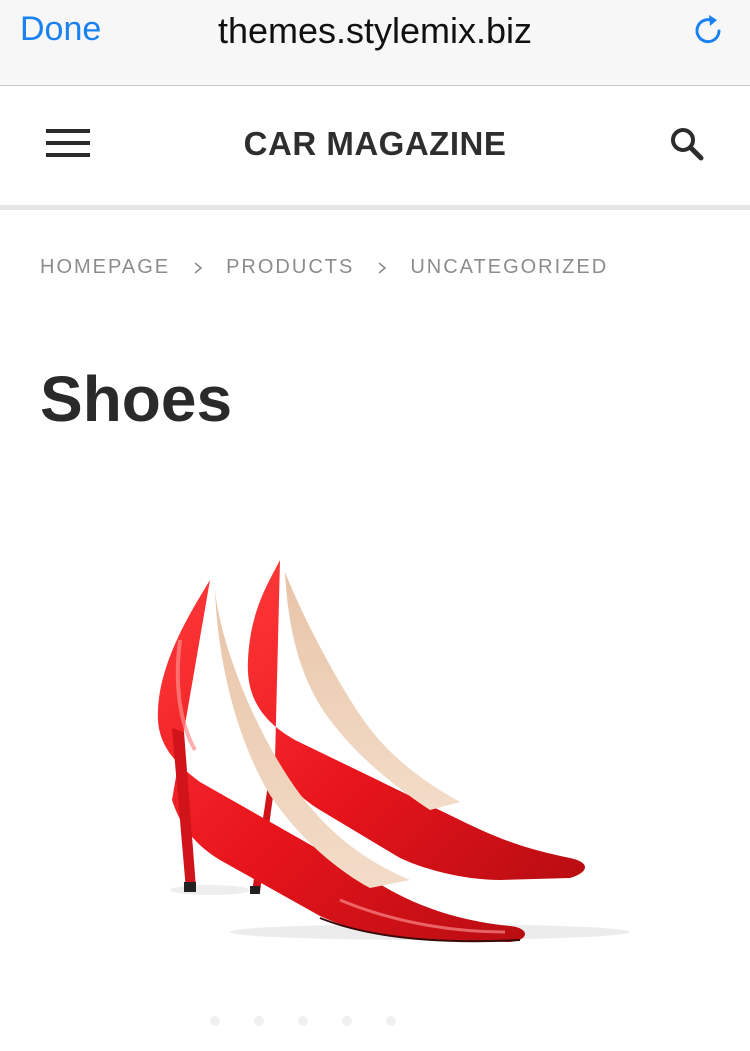 The image size is (750, 1051). I want to click on breadcrumb-products: PRODUCTS, so click(290, 267).